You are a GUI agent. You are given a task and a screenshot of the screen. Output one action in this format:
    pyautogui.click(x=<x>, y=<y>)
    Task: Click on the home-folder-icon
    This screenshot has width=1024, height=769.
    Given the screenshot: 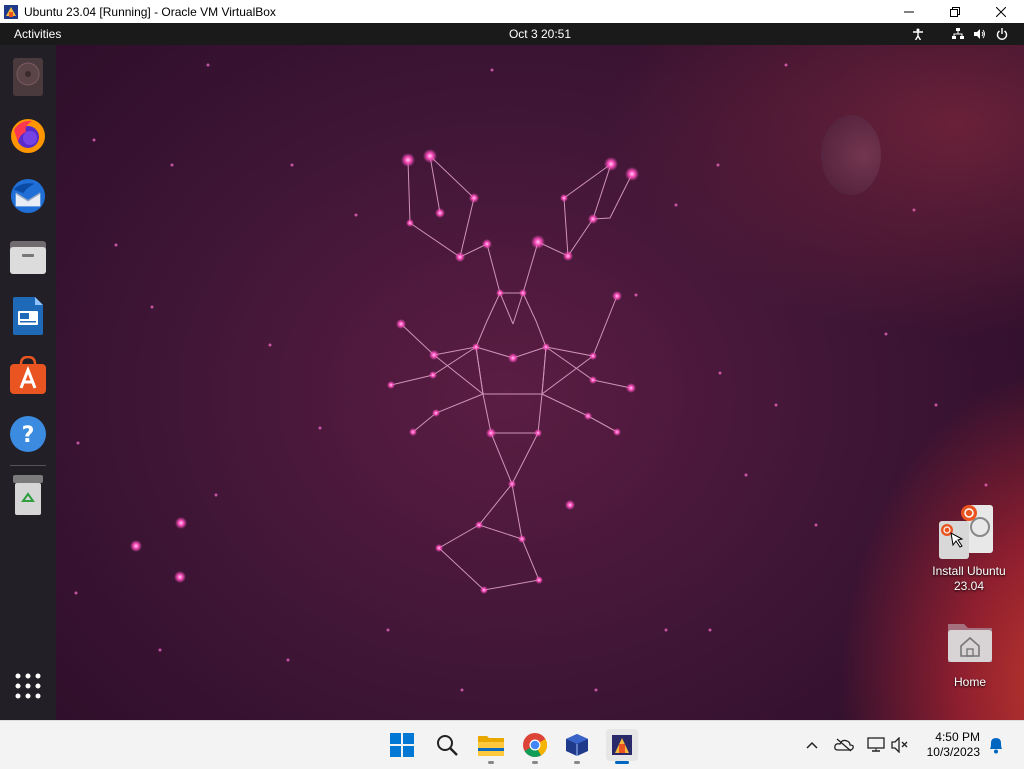 What is the action you would take?
    pyautogui.click(x=970, y=643)
    